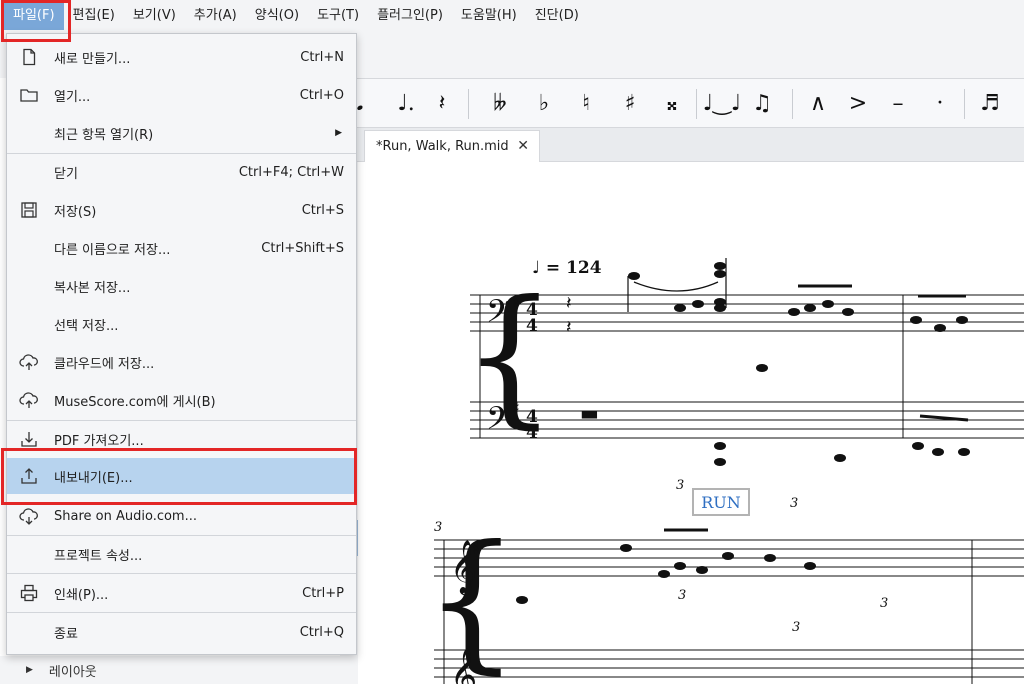 The image size is (1024, 684). What do you see at coordinates (29, 210) in the screenshot?
I see `save-icon` at bounding box center [29, 210].